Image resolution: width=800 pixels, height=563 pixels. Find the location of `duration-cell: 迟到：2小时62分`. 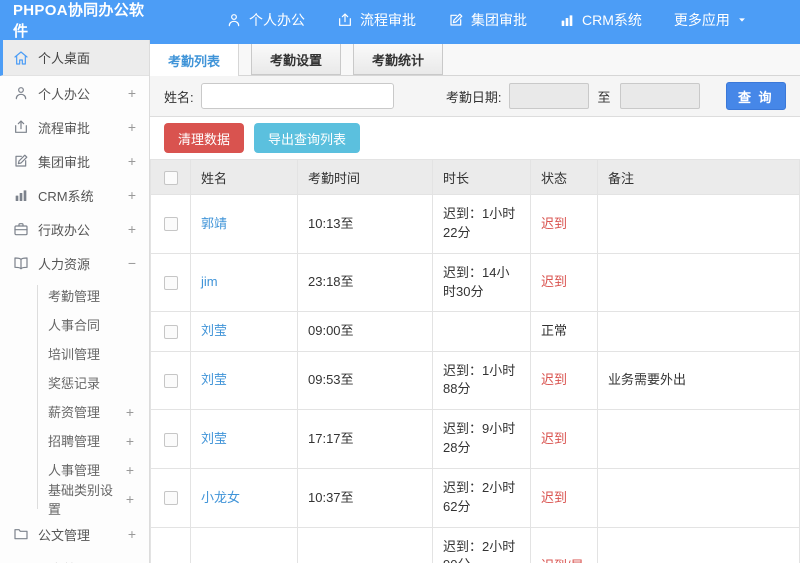

duration-cell: 迟到：2小时62分 is located at coordinates (481, 497).